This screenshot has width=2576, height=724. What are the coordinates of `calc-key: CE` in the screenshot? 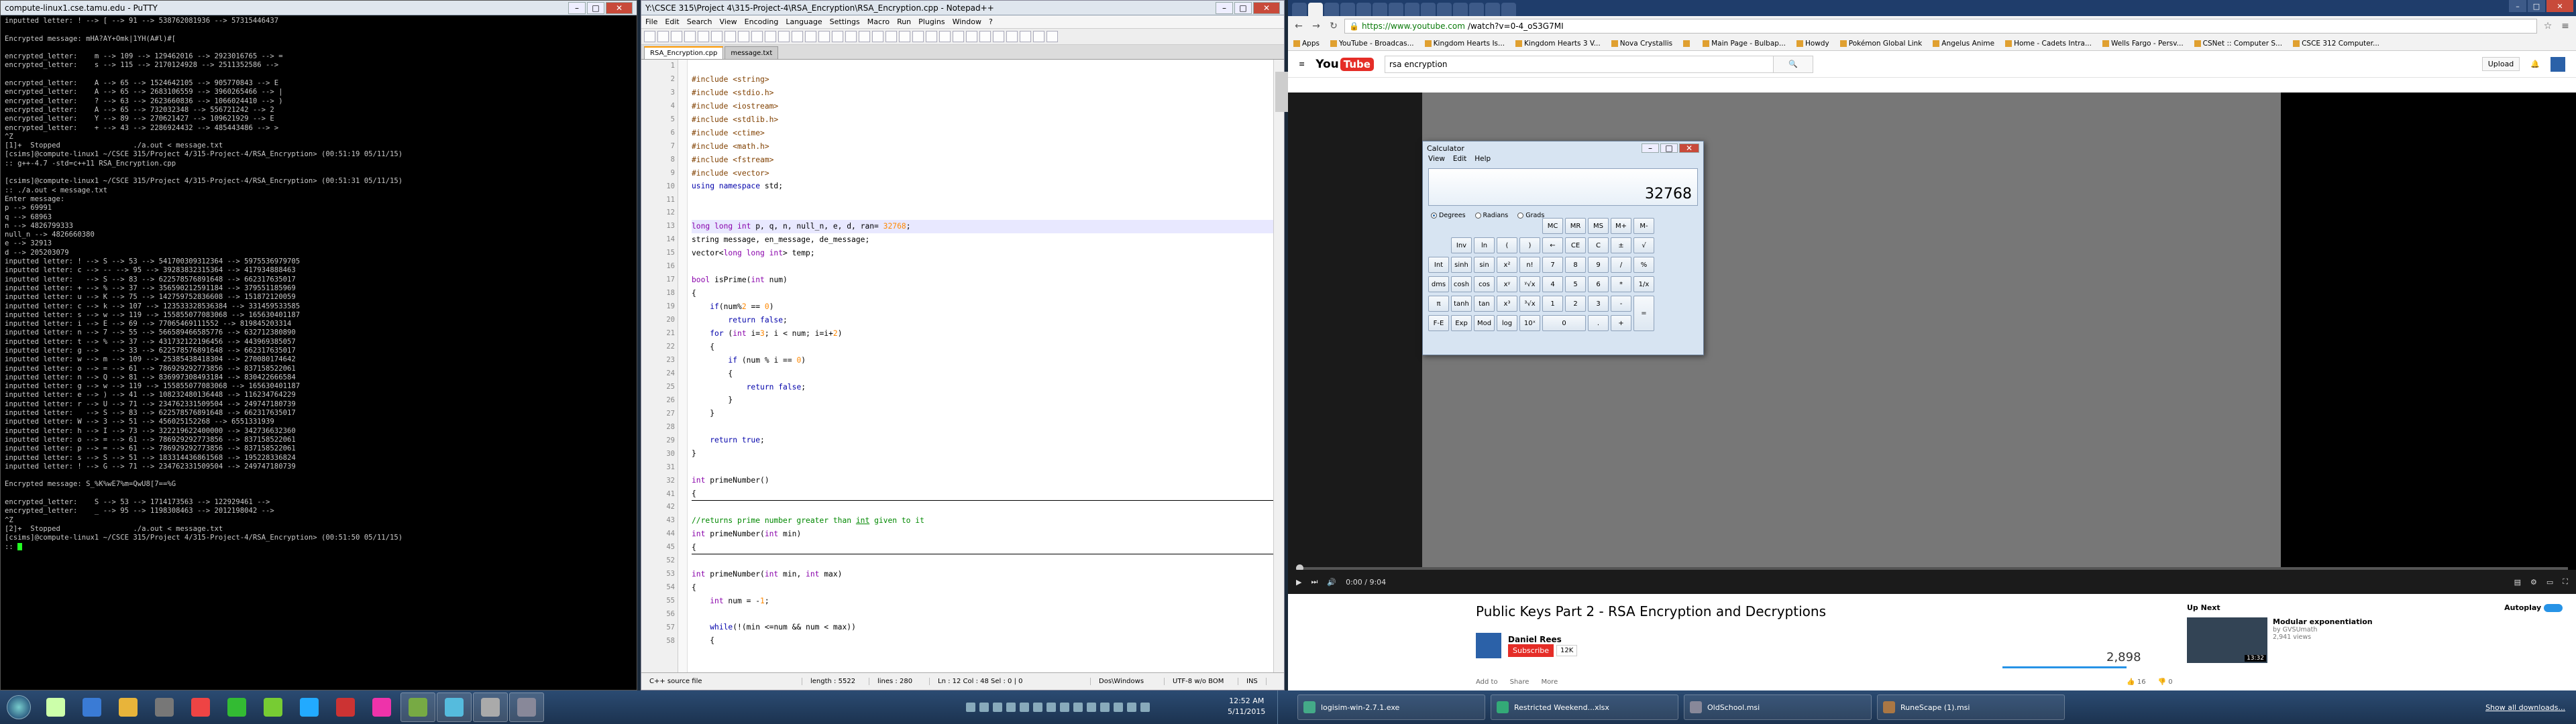 It's located at (1575, 245).